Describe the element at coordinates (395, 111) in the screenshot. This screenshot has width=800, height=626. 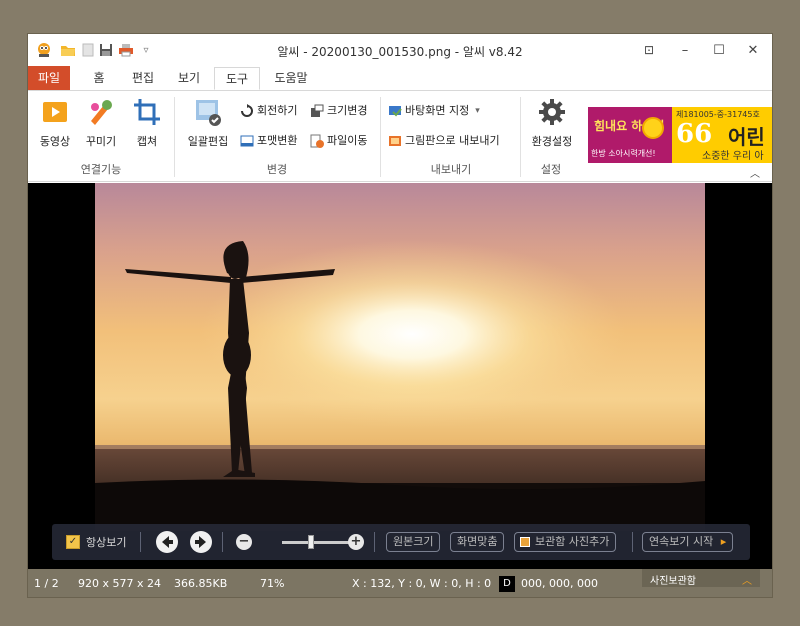
I see `wallpaper-icon` at that location.